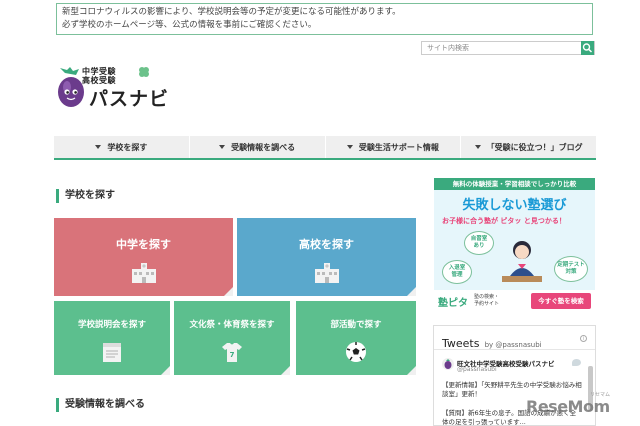 Image resolution: width=640 pixels, height=426 pixels. Describe the element at coordinates (111, 325) in the screenshot. I see `tile-label: 学校説明会を探す` at that location.